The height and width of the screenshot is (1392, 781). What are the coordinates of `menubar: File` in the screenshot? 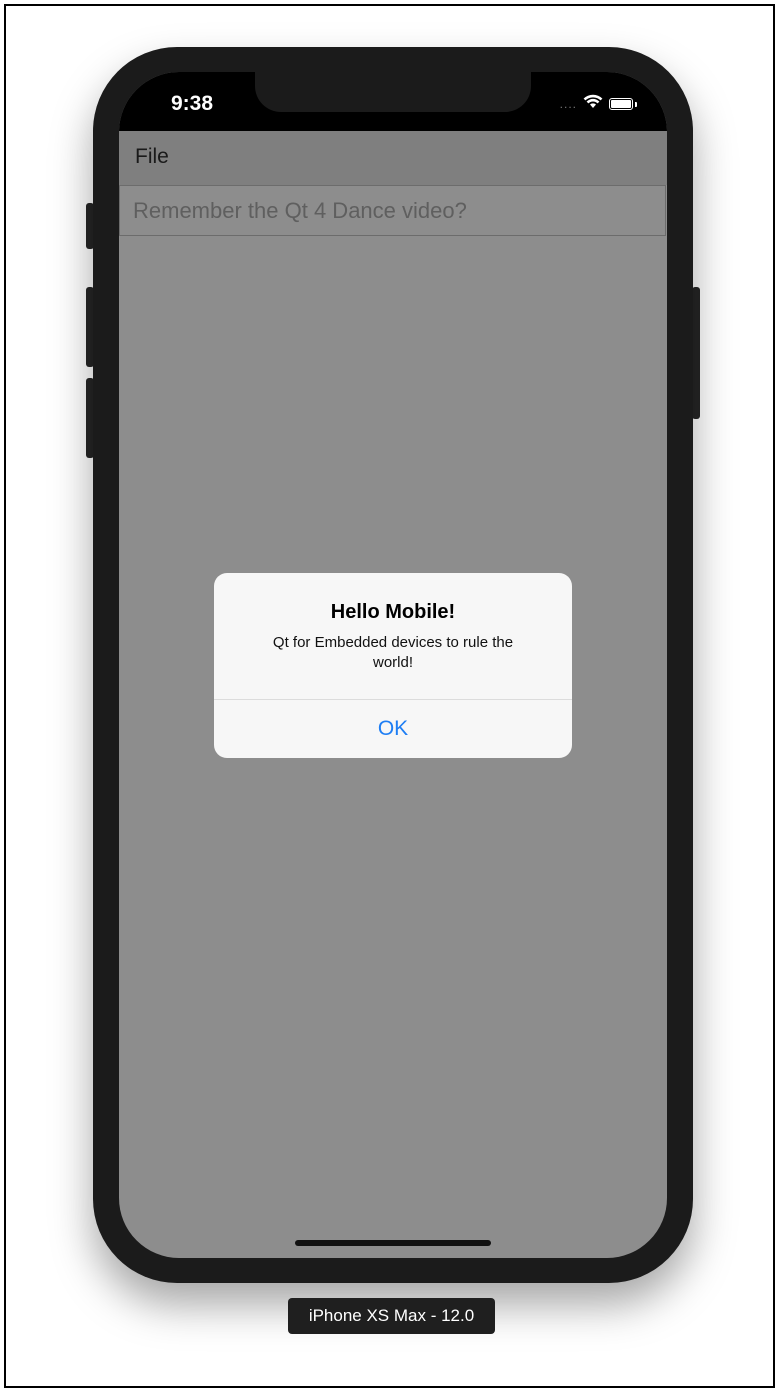 It's located at (393, 158).